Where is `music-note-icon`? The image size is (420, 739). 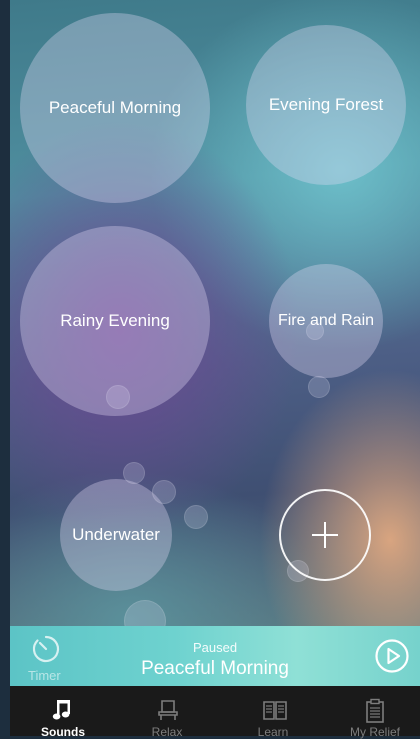
music-note-icon is located at coordinates (61, 710).